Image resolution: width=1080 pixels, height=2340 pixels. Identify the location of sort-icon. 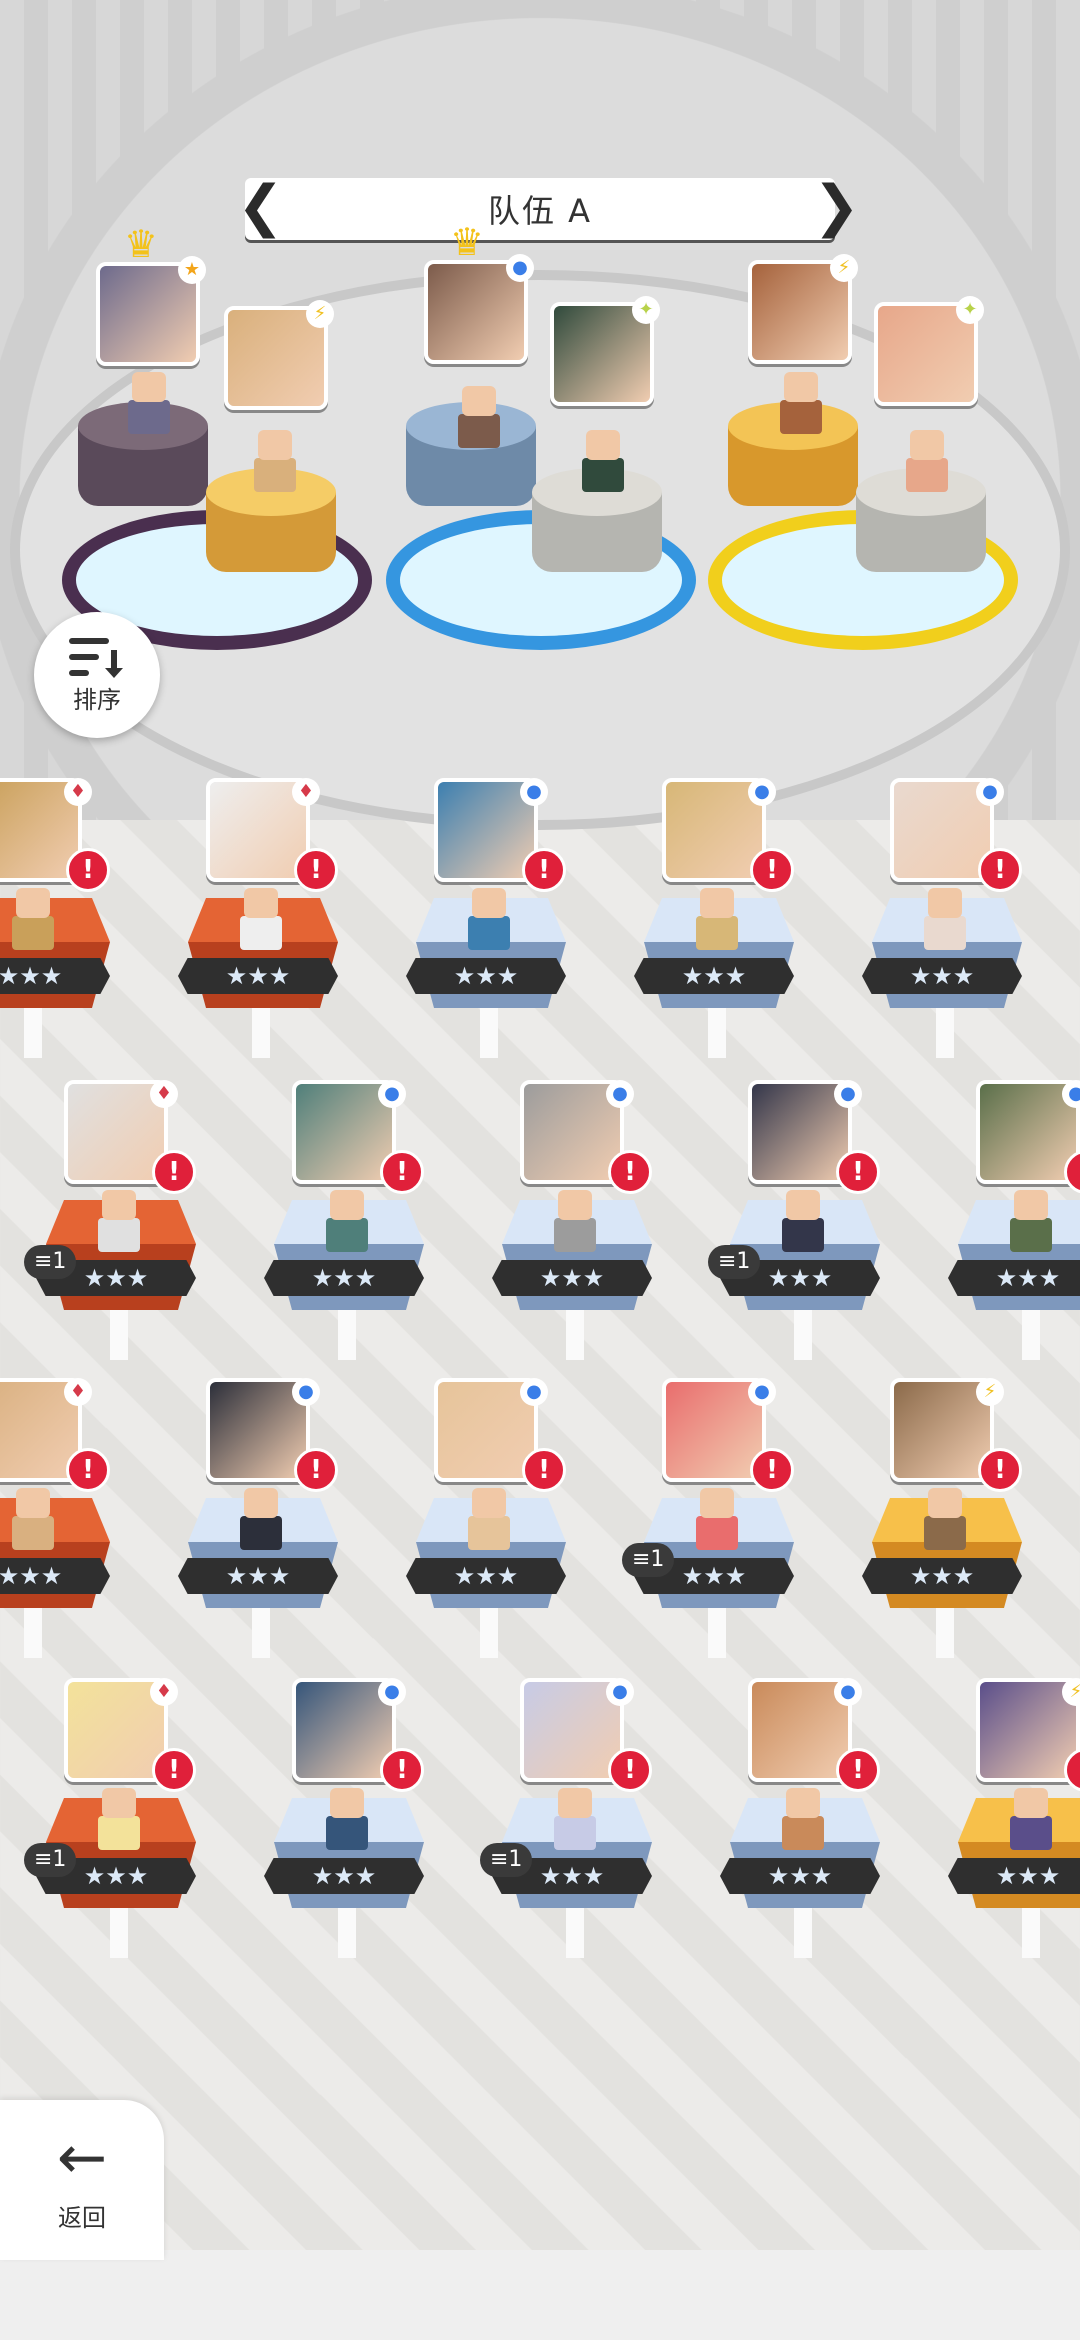
(96, 657).